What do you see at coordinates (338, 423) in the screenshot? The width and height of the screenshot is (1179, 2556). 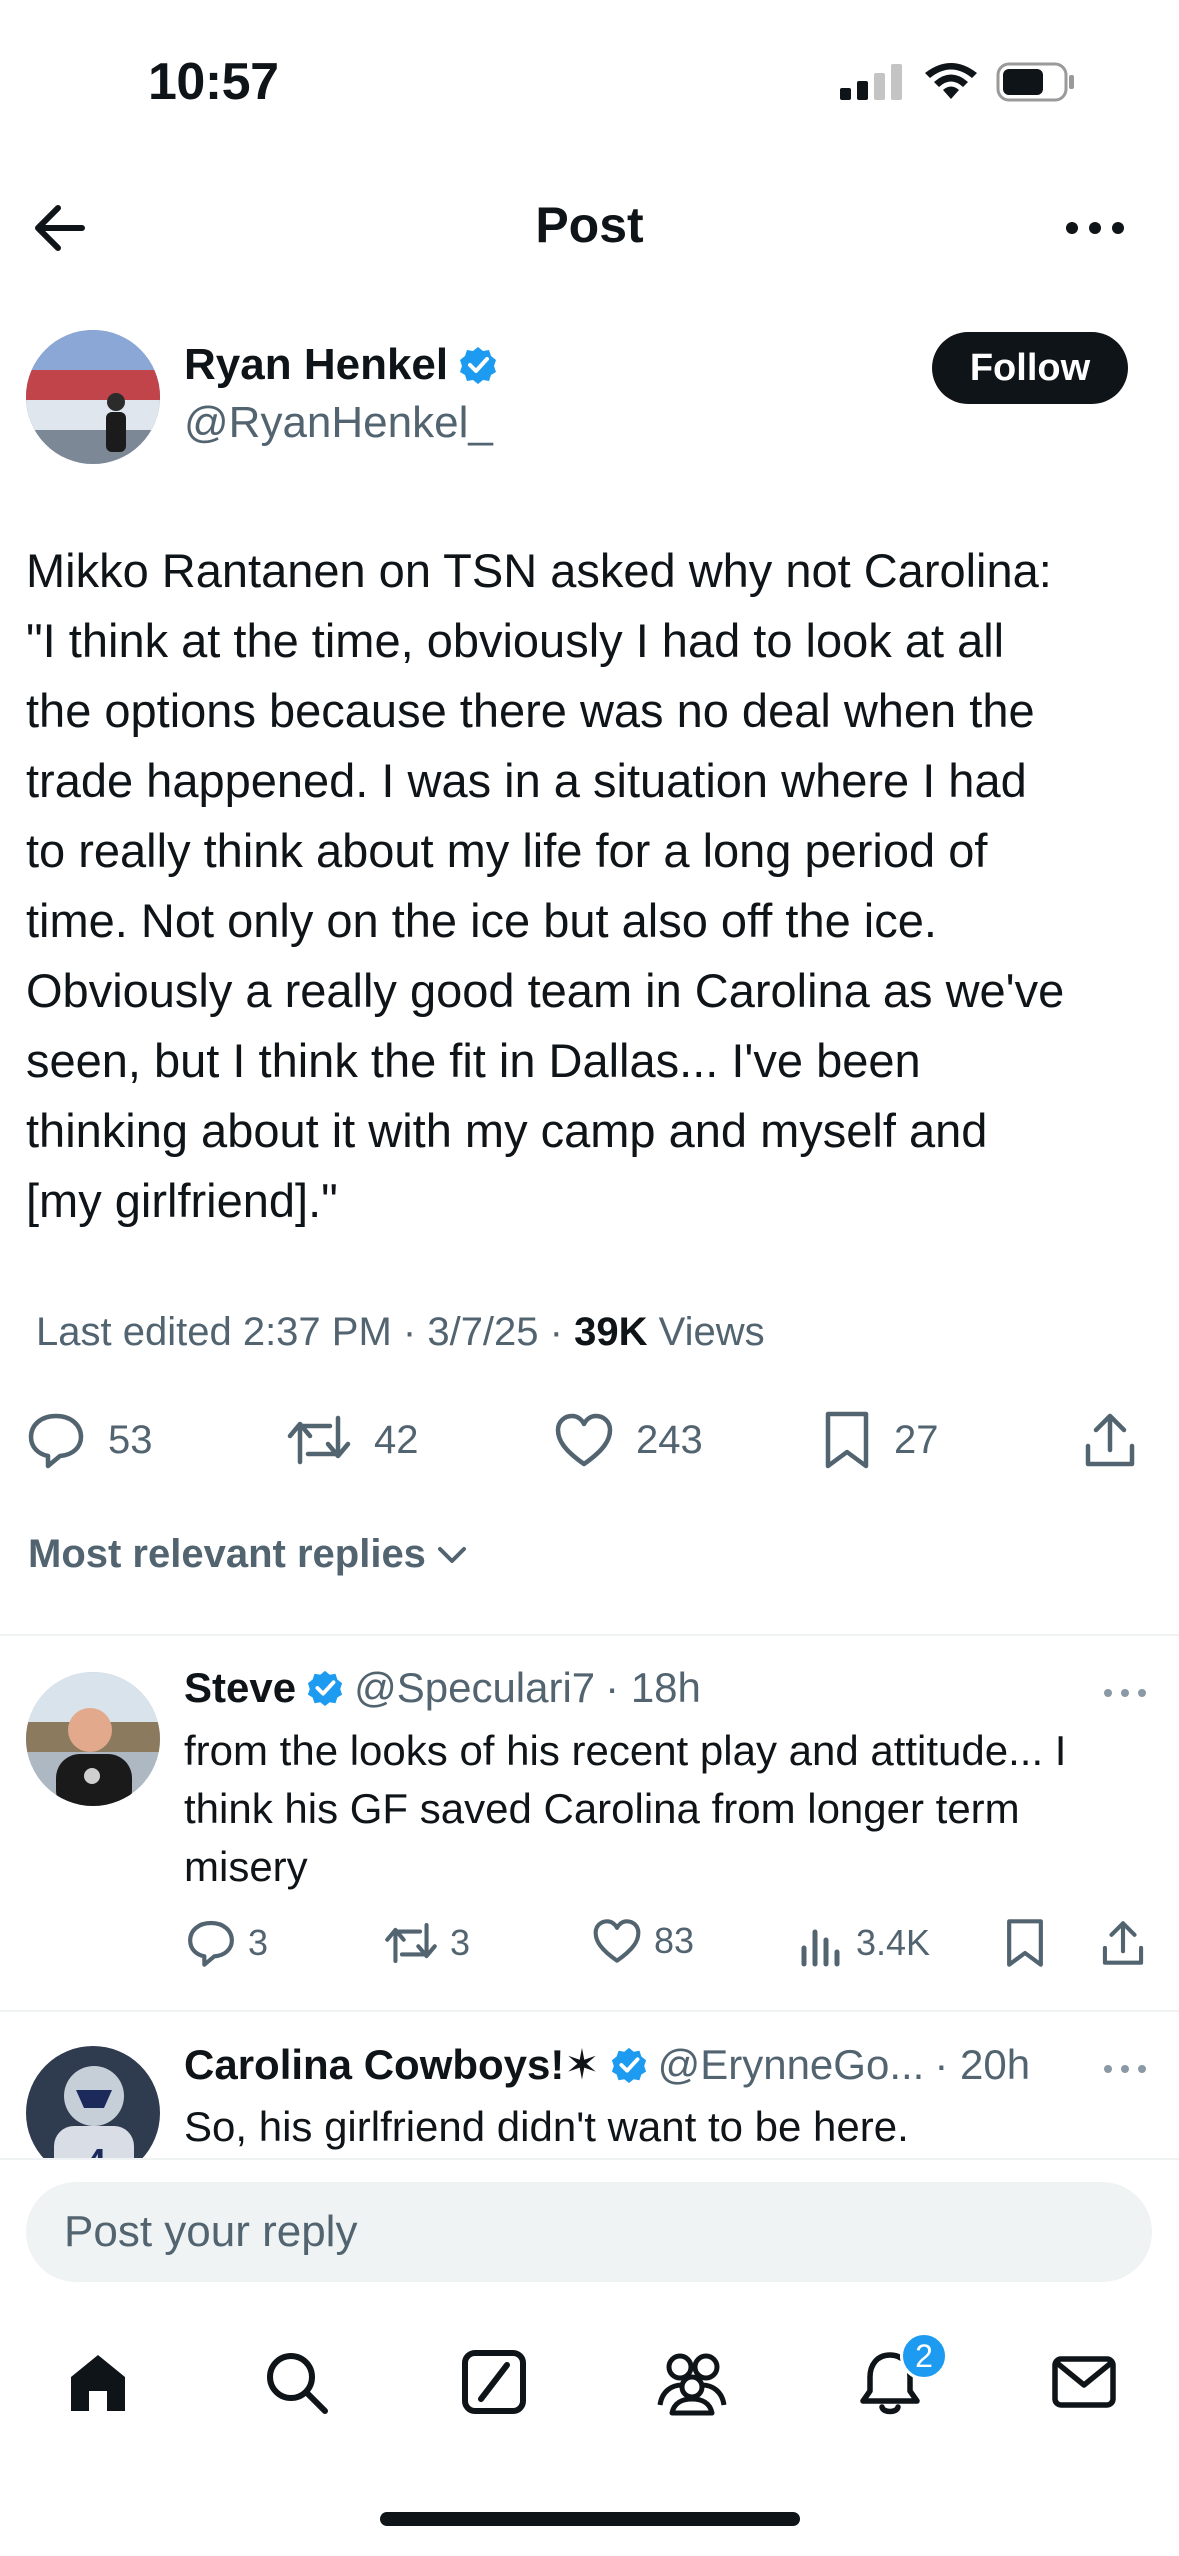 I see `author-handle: @RyanHenkel_` at bounding box center [338, 423].